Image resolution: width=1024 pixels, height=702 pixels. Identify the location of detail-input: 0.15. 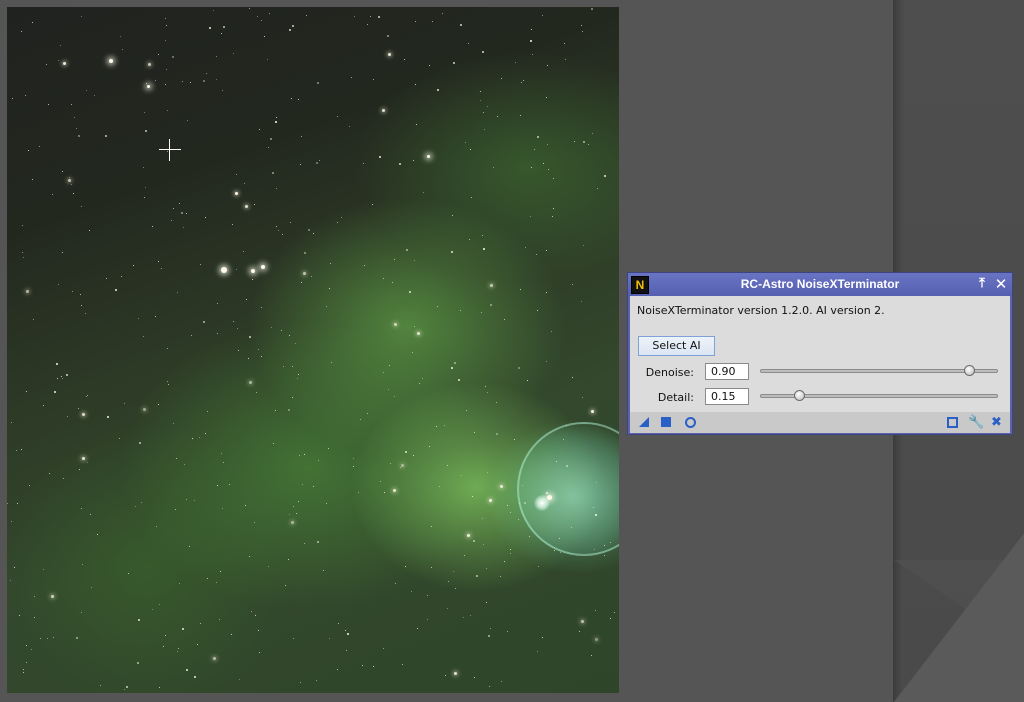
(727, 396).